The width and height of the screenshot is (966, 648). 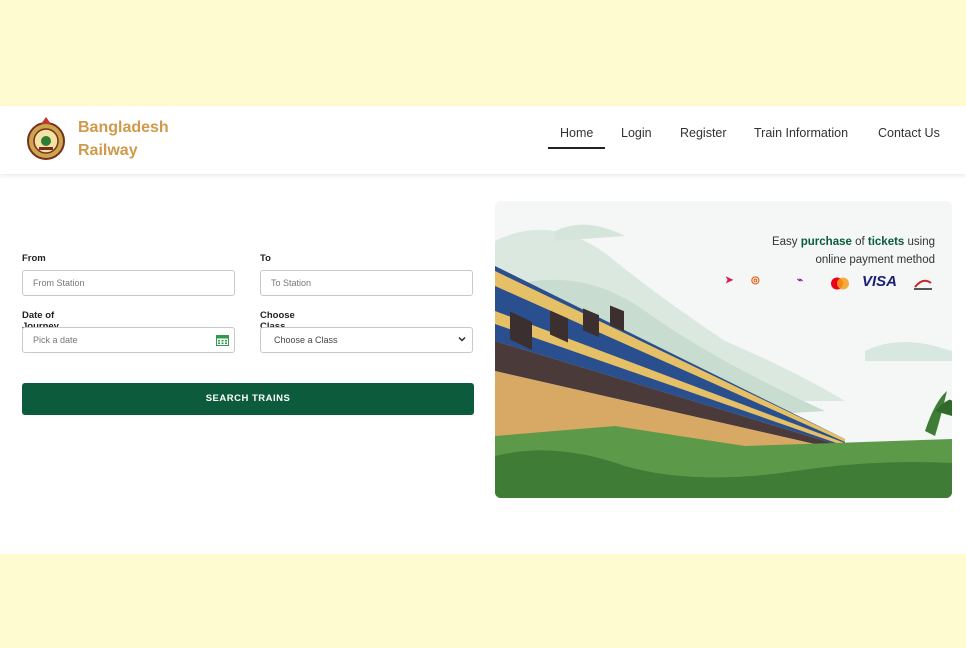 What do you see at coordinates (128, 340) in the screenshot?
I see `journey-date-input: Pick a date` at bounding box center [128, 340].